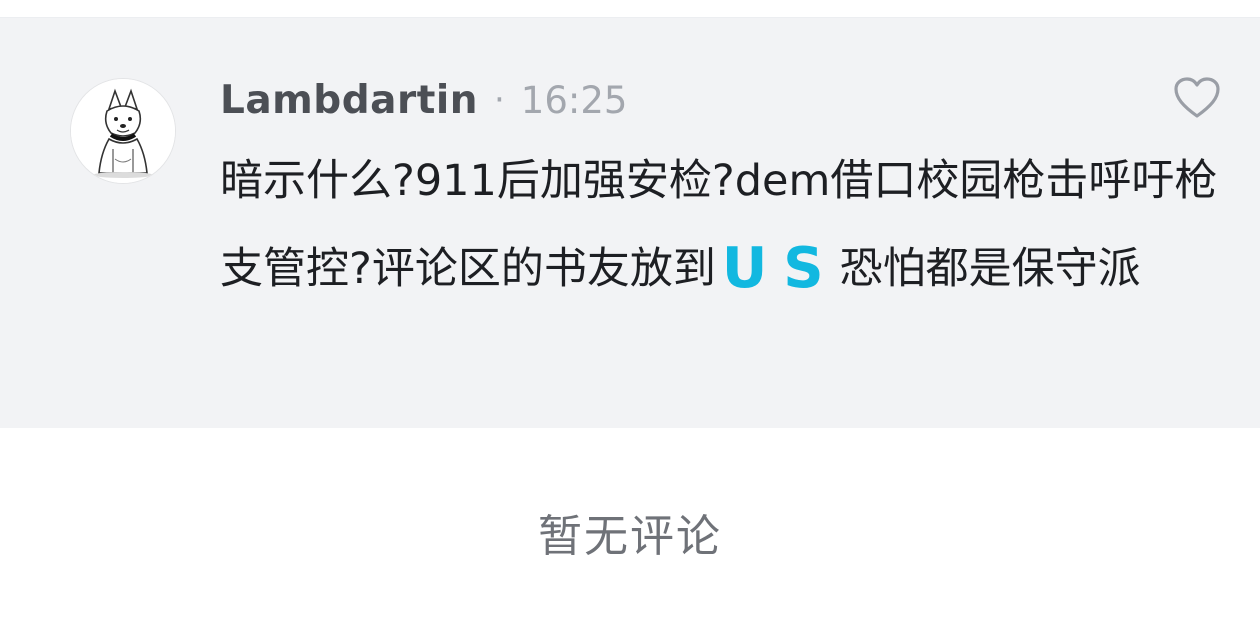 This screenshot has width=1260, height=629. I want to click on empty-replies-label: 暂无评论, so click(630, 536).